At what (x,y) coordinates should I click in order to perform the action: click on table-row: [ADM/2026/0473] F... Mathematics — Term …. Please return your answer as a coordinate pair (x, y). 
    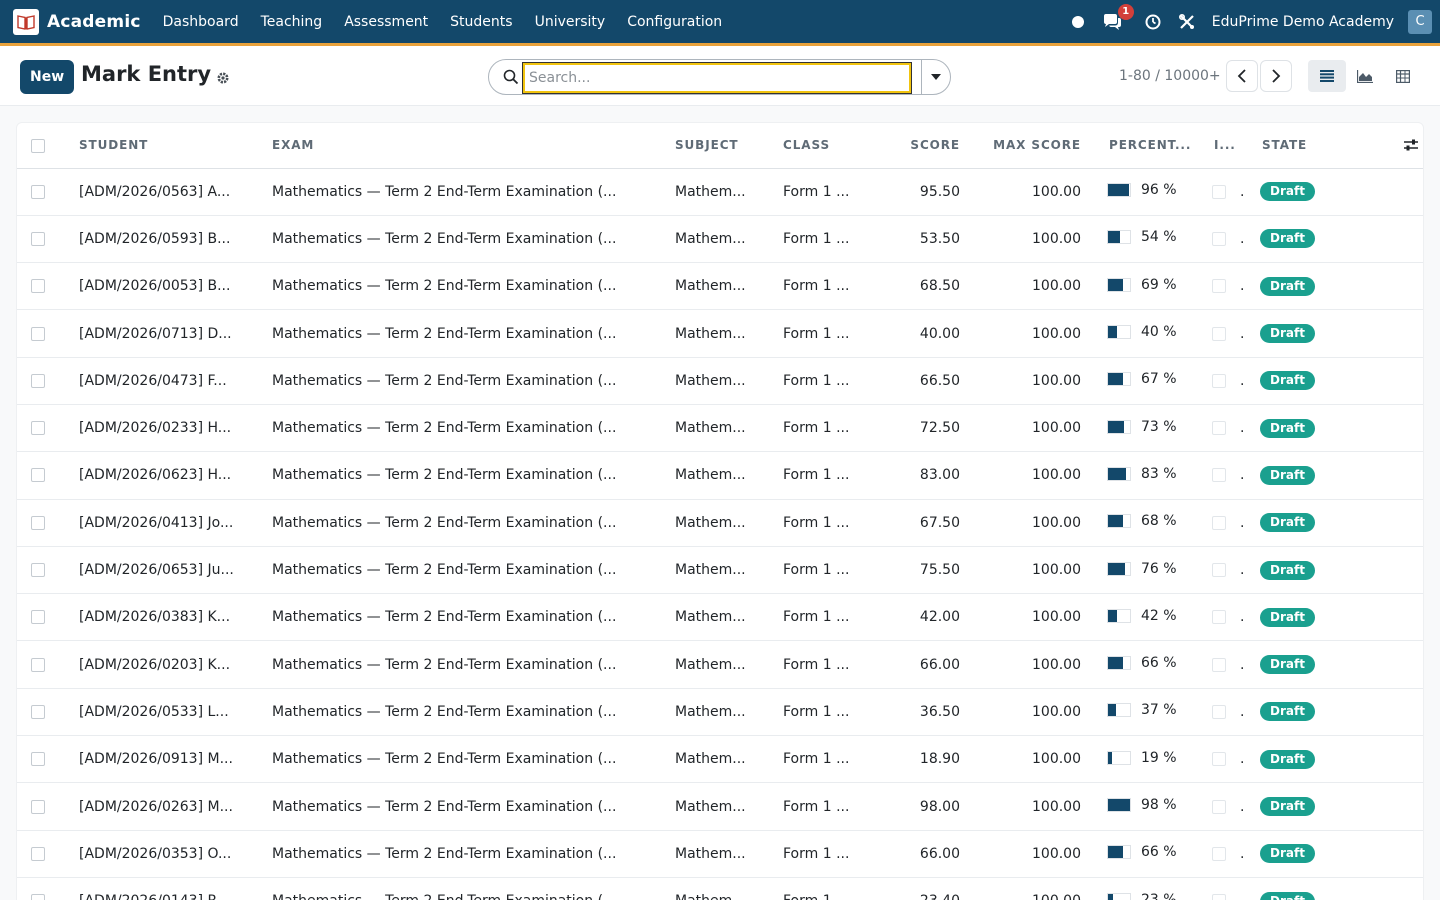
    Looking at the image, I should click on (720, 381).